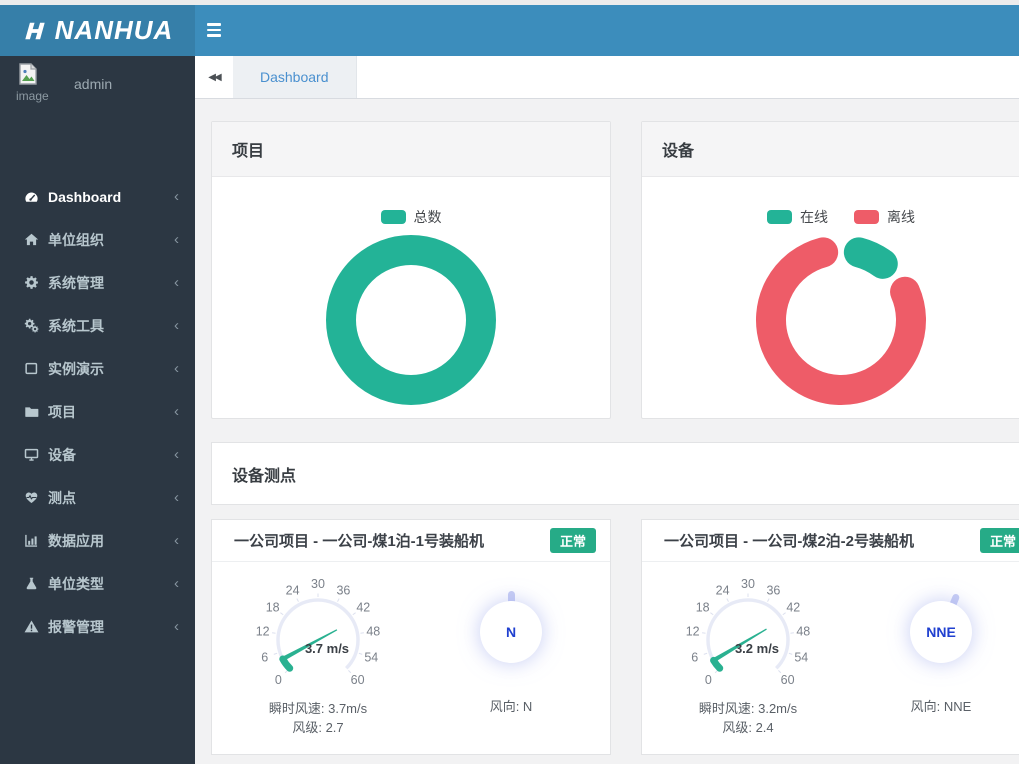 The width and height of the screenshot is (1019, 764). I want to click on wind-speed-value: 瞬时风速: 3.2m/s, so click(748, 708).